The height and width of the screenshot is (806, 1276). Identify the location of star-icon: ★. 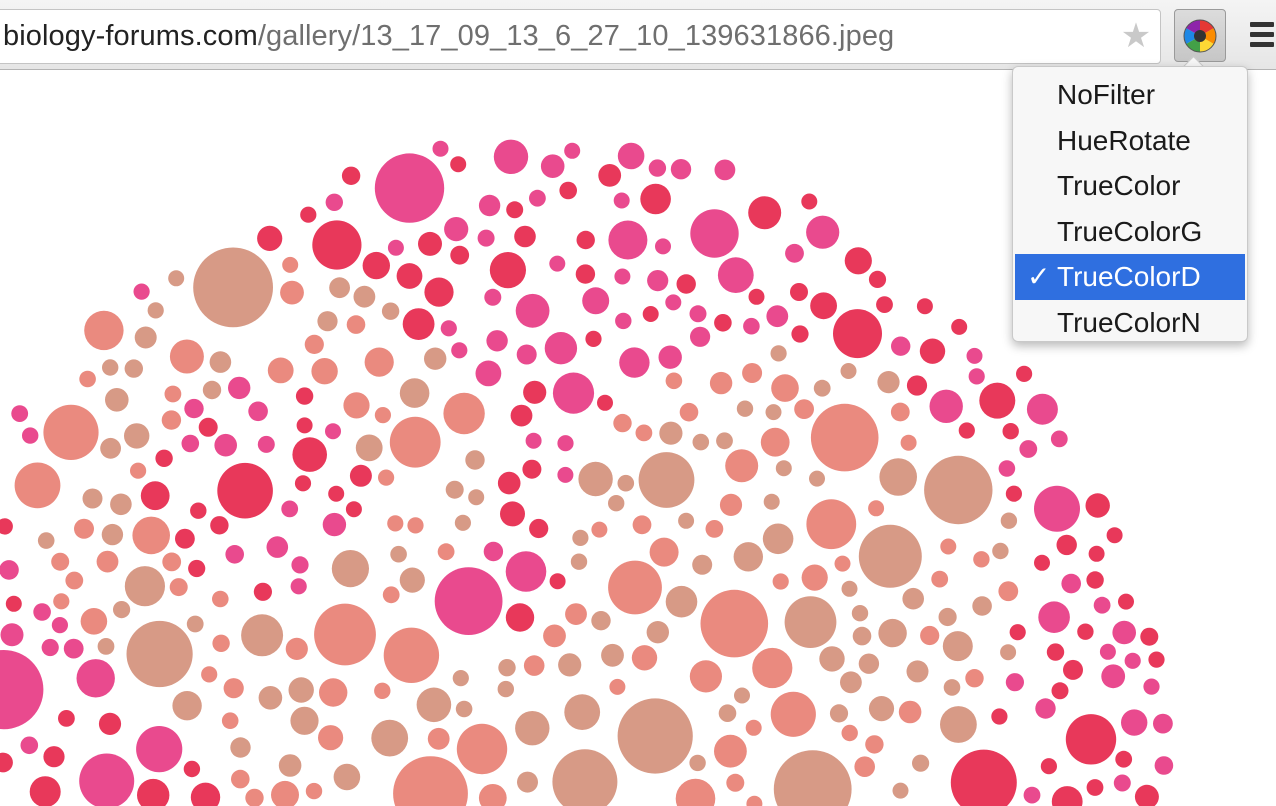
(1136, 36).